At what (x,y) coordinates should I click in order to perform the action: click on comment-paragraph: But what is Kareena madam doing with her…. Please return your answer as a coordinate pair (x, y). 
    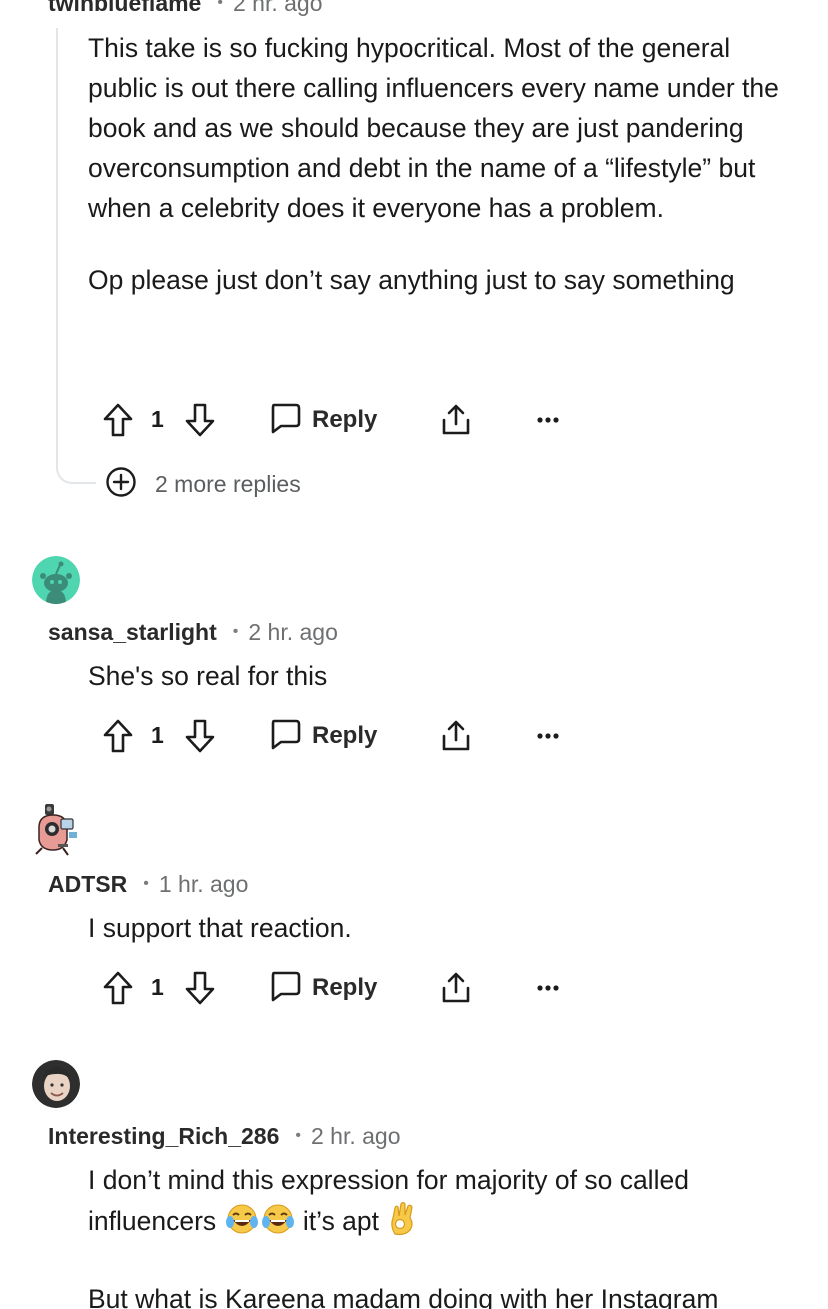
    Looking at the image, I should click on (403, 1296).